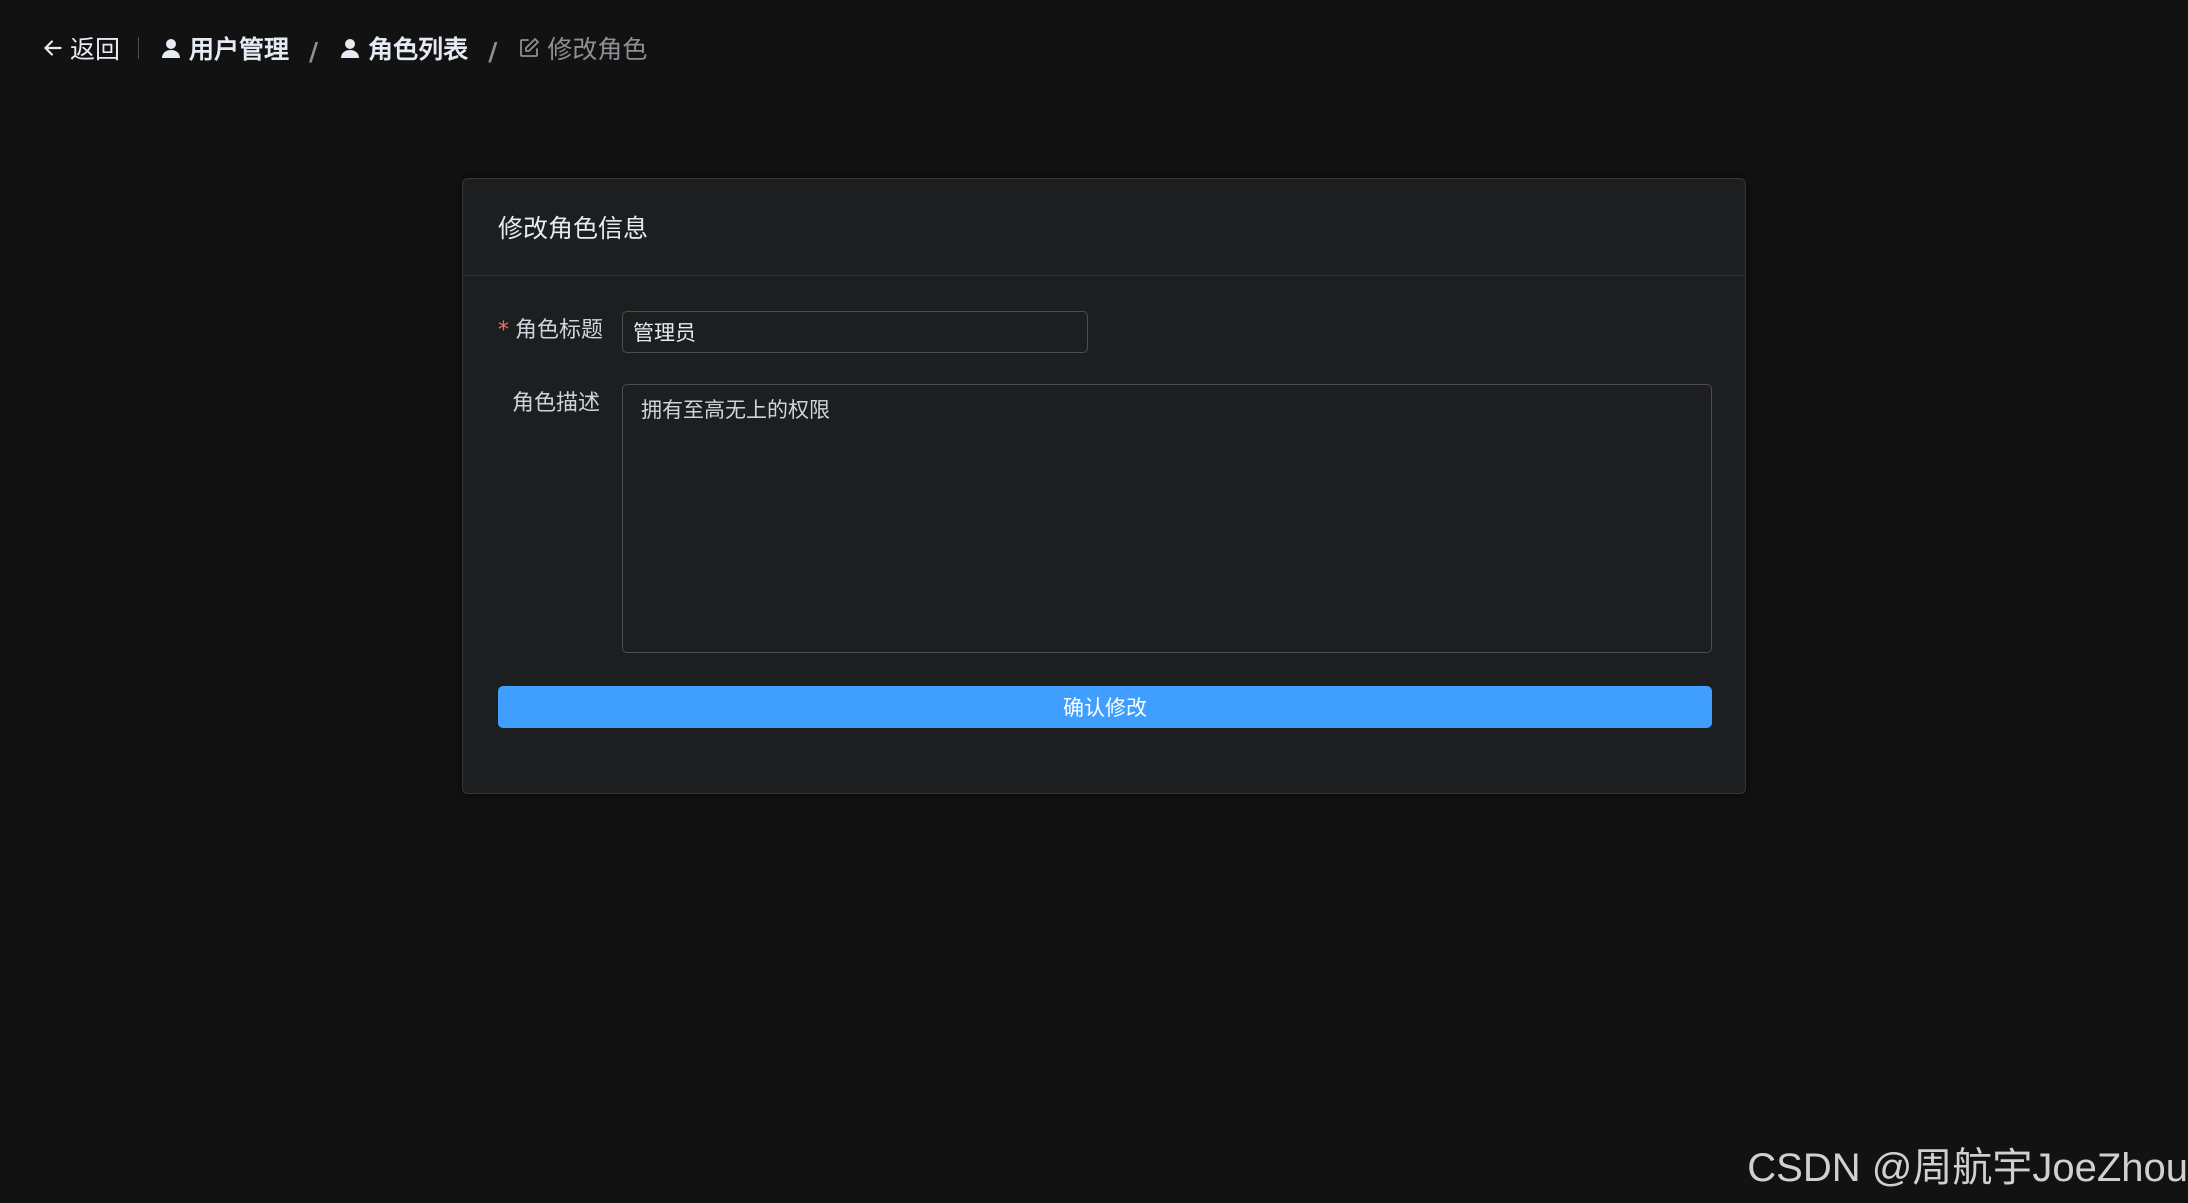 The image size is (2188, 1203). What do you see at coordinates (418, 49) in the screenshot?
I see `breadcrumb-label: 角色列表` at bounding box center [418, 49].